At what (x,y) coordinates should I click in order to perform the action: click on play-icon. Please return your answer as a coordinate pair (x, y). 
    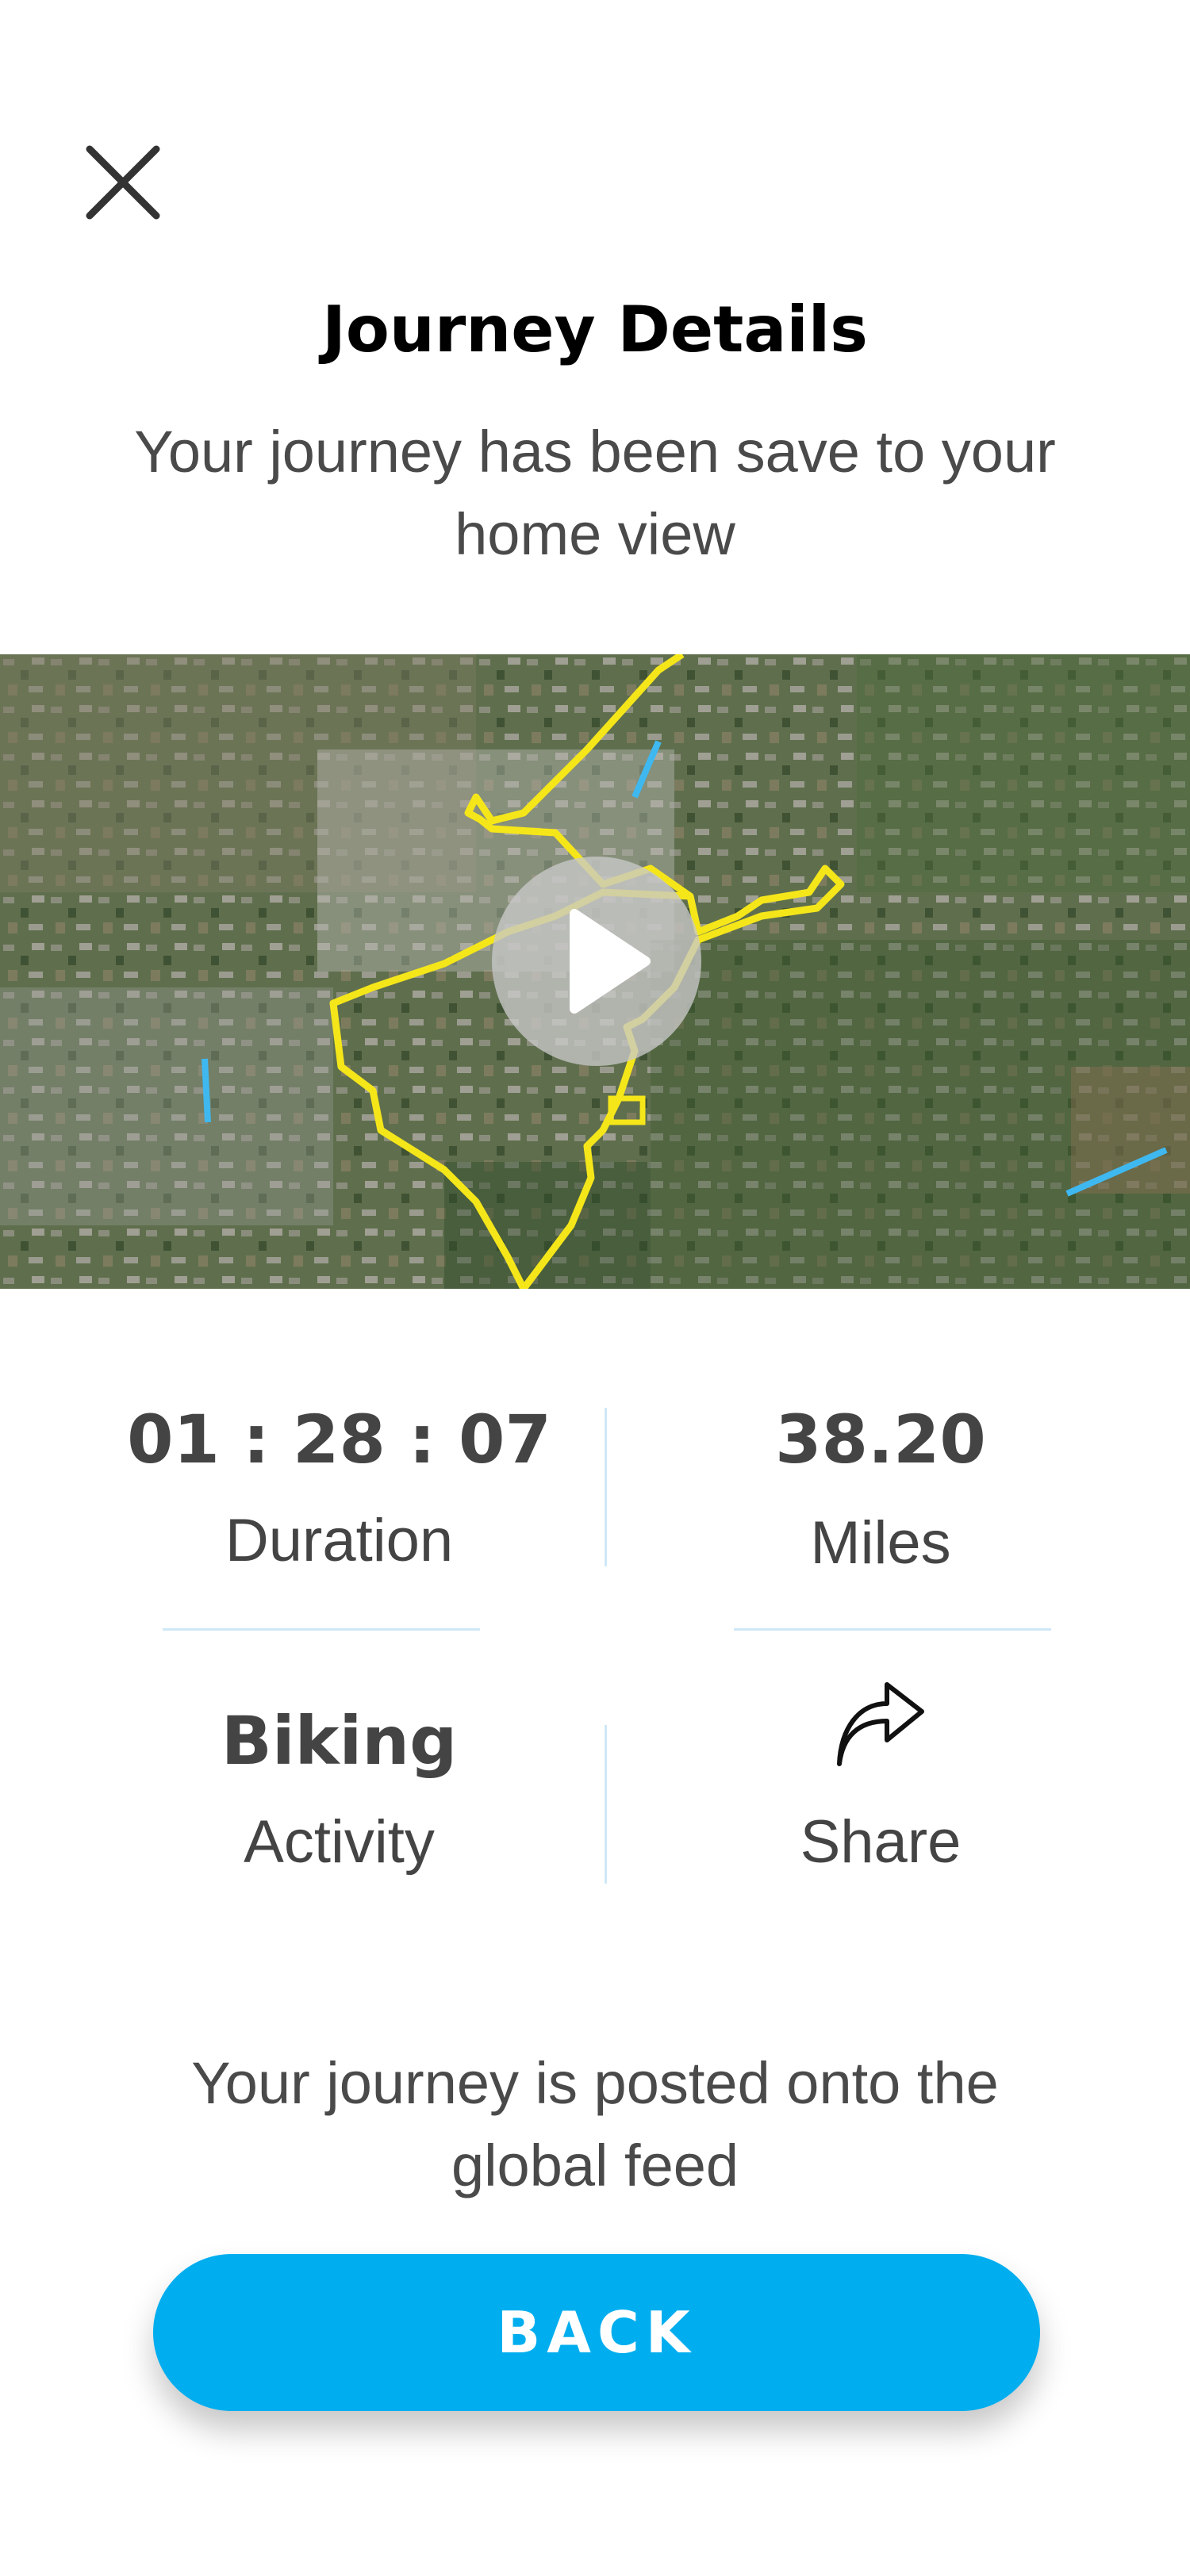
    Looking at the image, I should click on (610, 961).